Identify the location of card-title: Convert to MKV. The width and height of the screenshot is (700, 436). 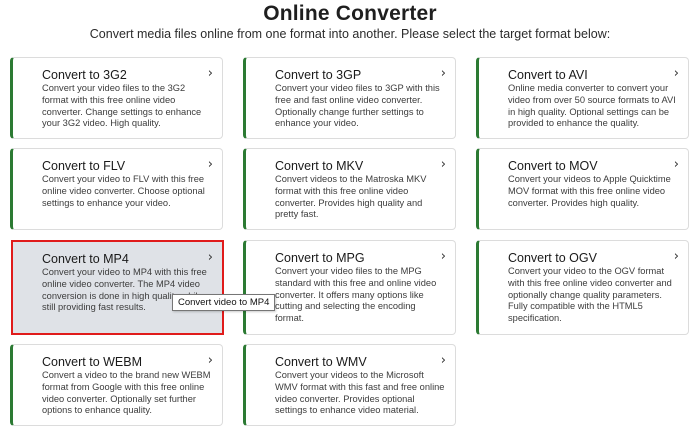
(319, 166).